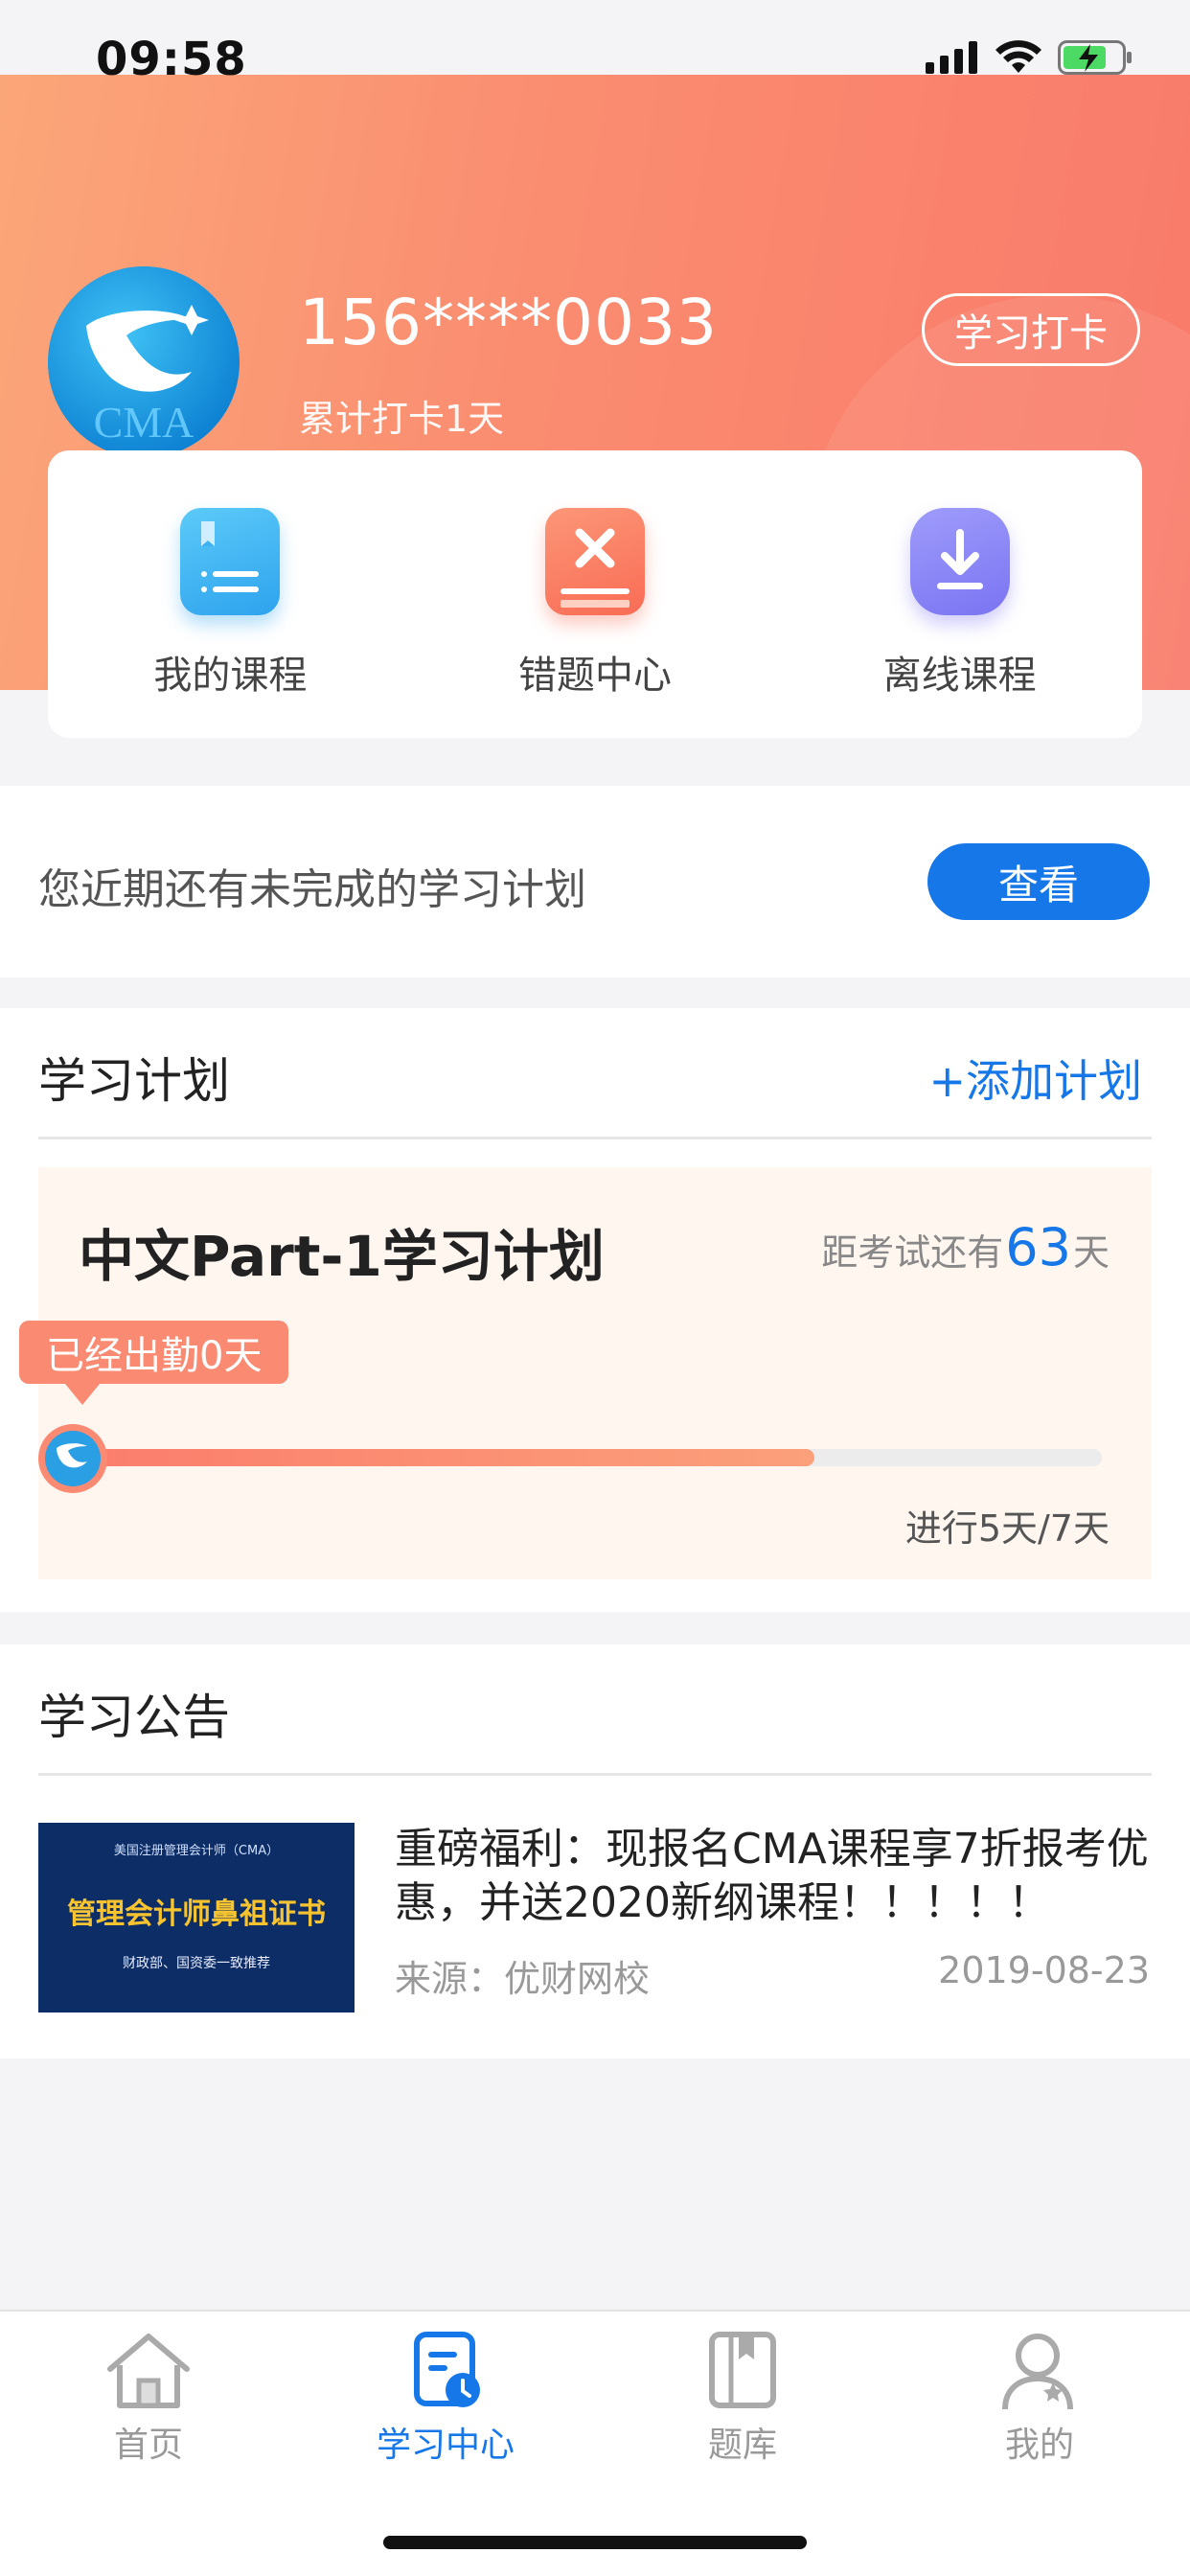 This screenshot has width=1190, height=2576. Describe the element at coordinates (83, 1394) in the screenshot. I see `tooltip-arrow` at that location.